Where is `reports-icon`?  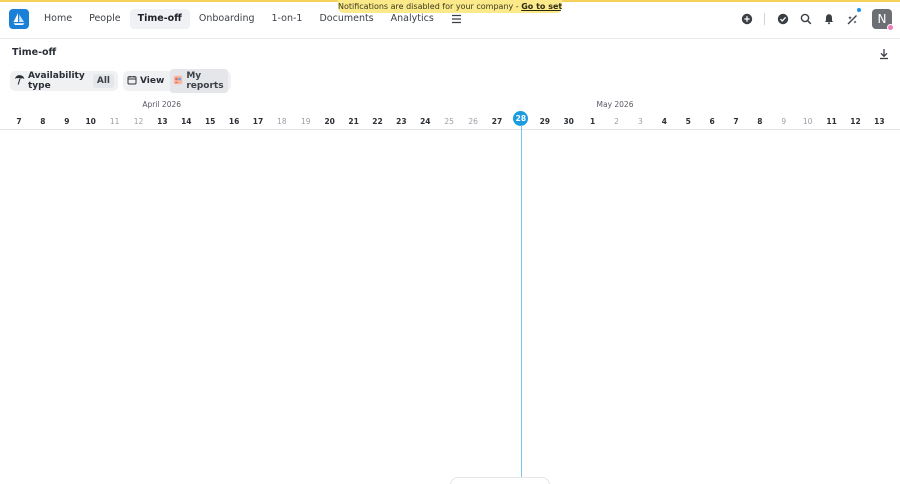 reports-icon is located at coordinates (178, 81).